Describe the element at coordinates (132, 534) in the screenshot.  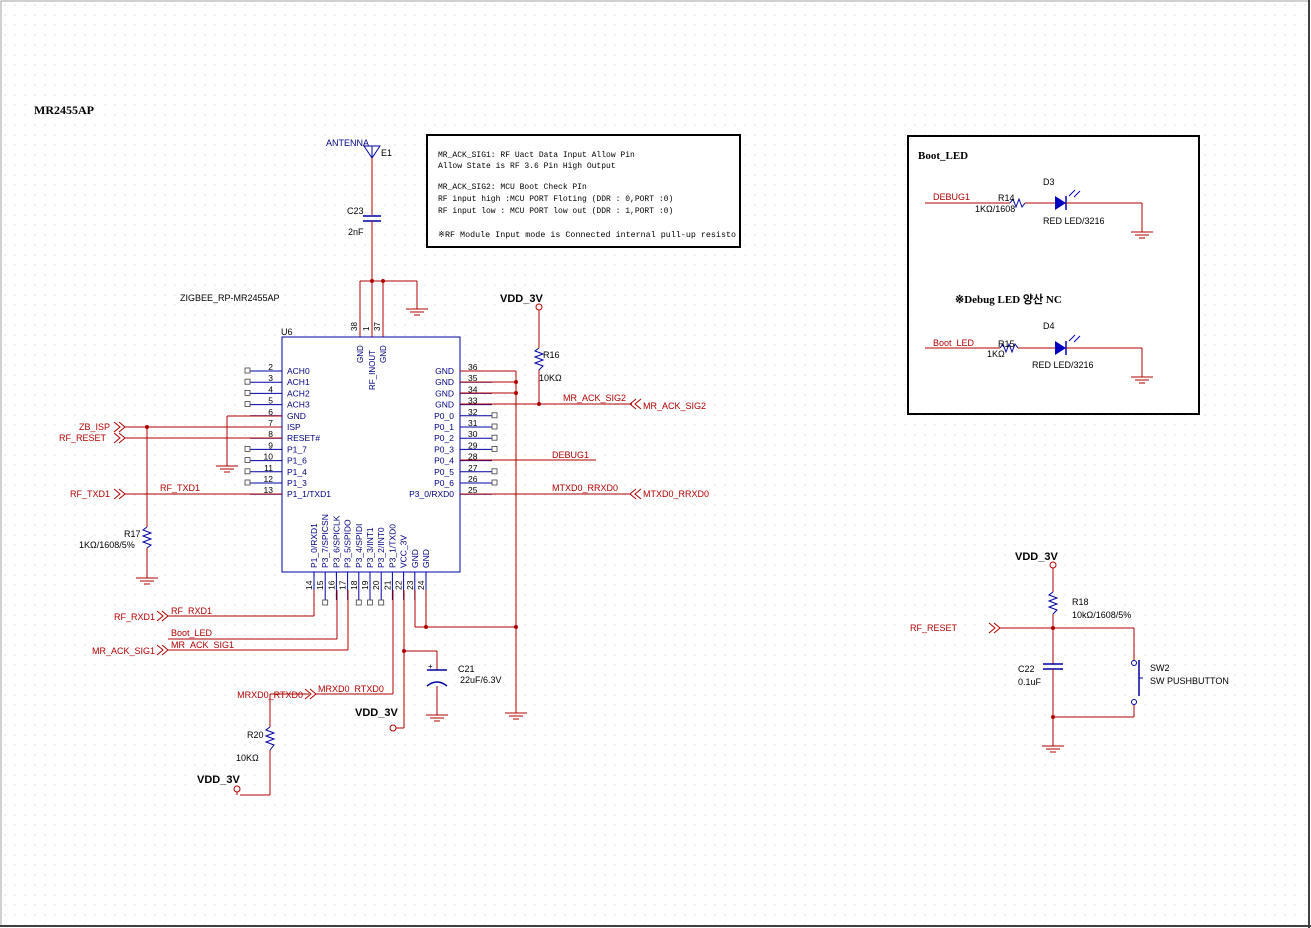
I see `r17-ref: R17` at that location.